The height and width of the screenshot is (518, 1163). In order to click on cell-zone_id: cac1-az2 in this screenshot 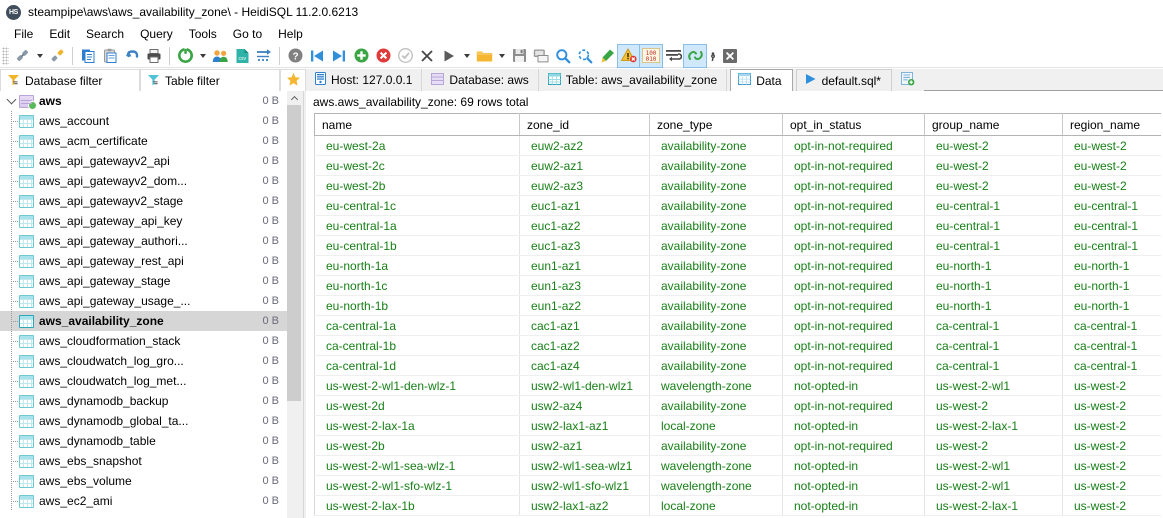, I will do `click(584, 345)`.